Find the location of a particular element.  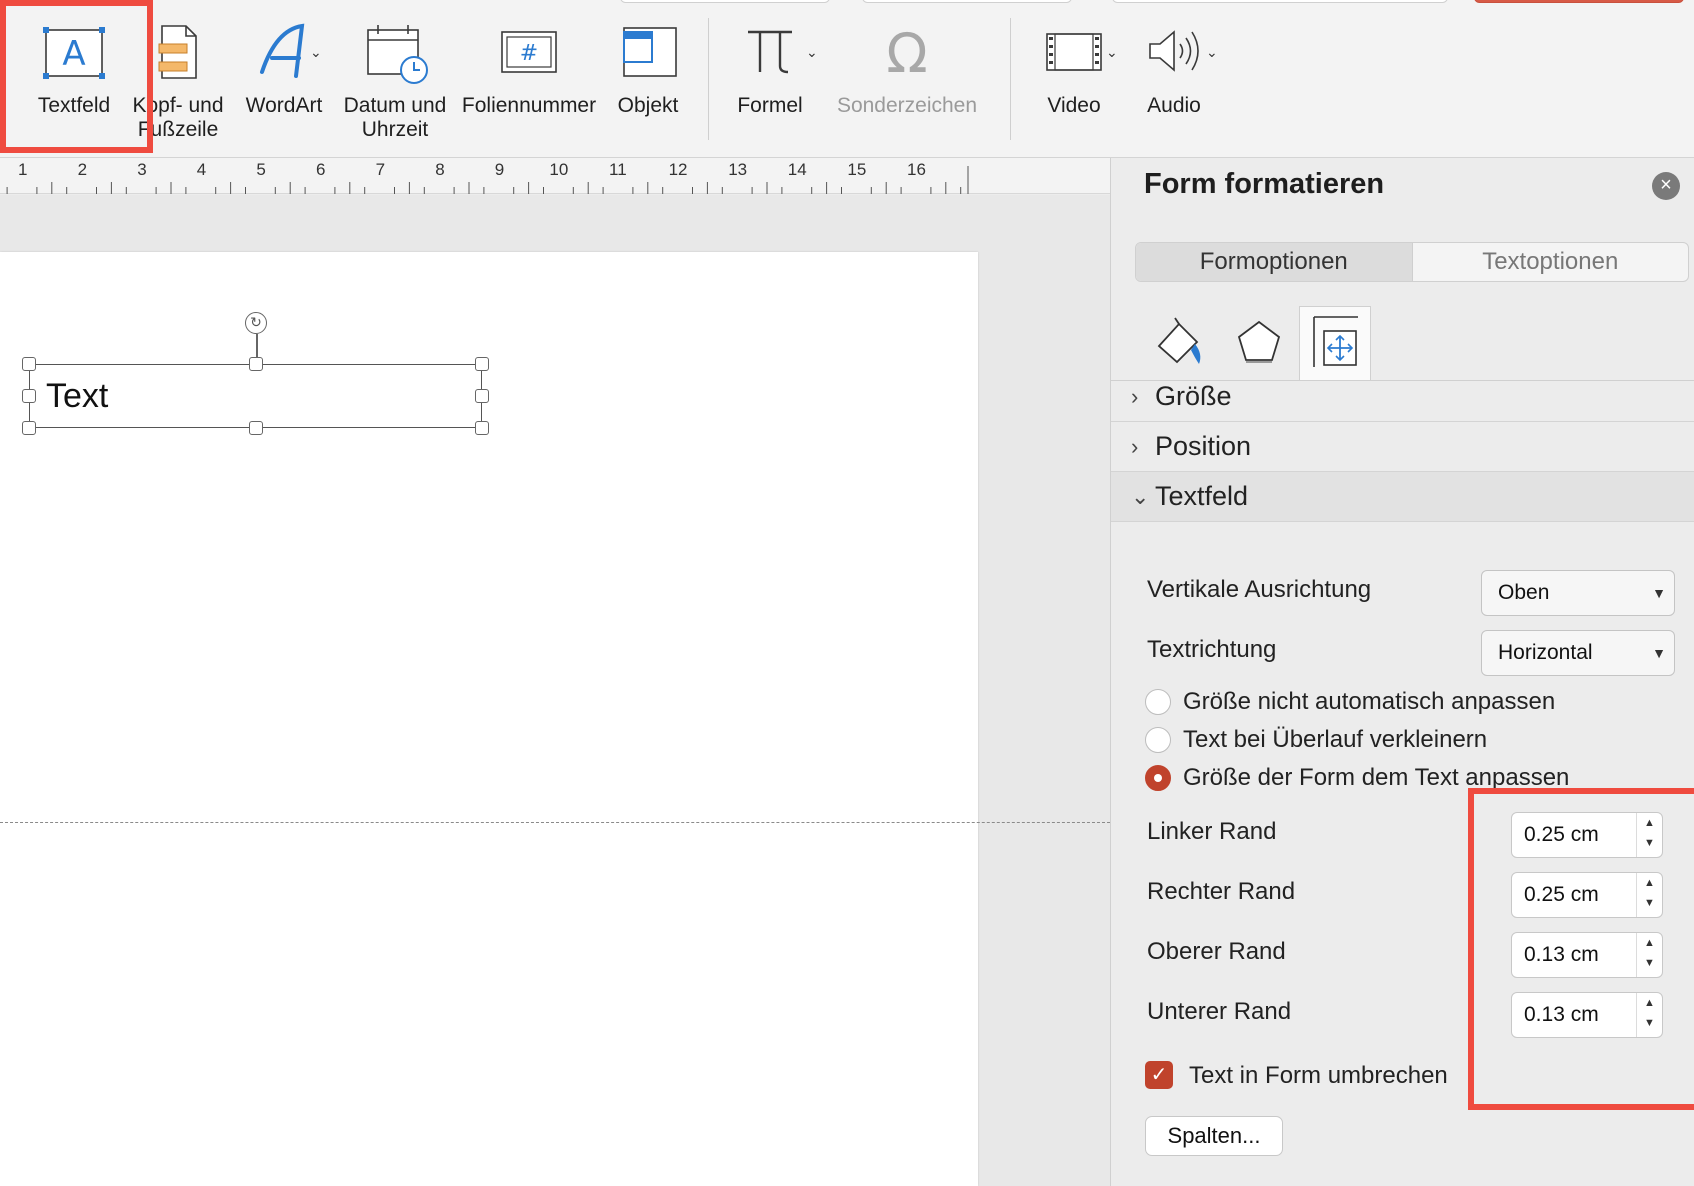

ruler-number: 16 is located at coordinates (916, 169).